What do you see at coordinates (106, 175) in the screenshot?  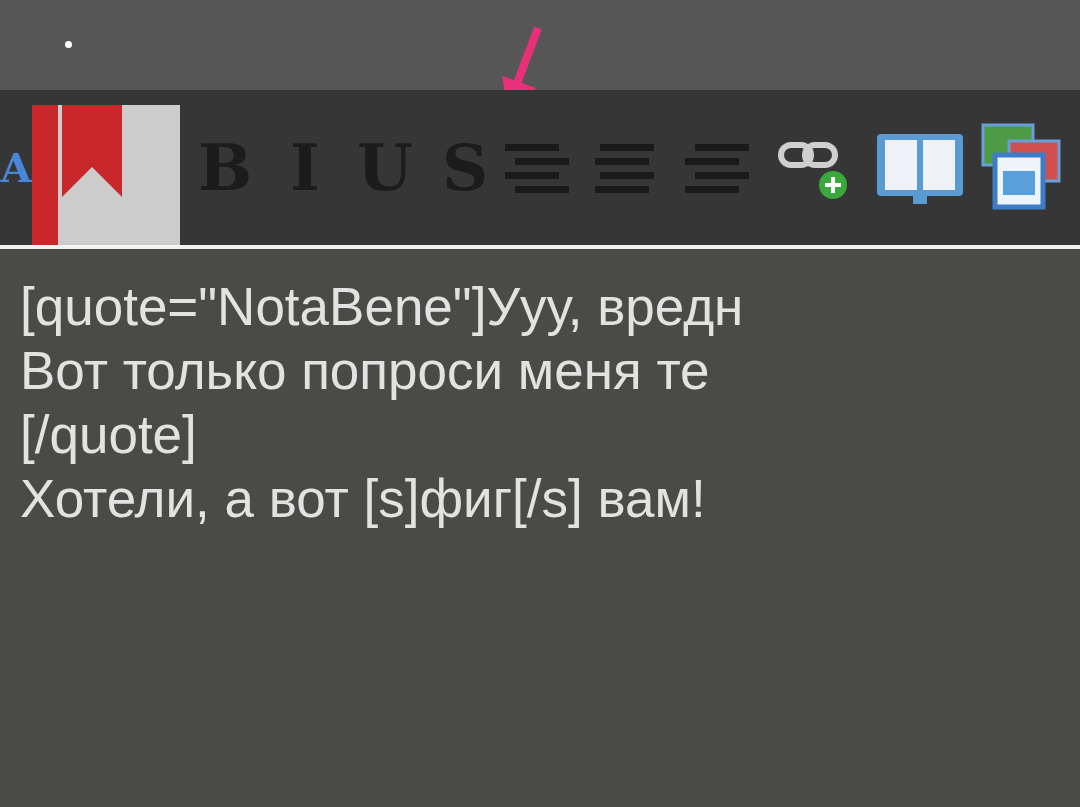 I see `bookmark-icon` at bounding box center [106, 175].